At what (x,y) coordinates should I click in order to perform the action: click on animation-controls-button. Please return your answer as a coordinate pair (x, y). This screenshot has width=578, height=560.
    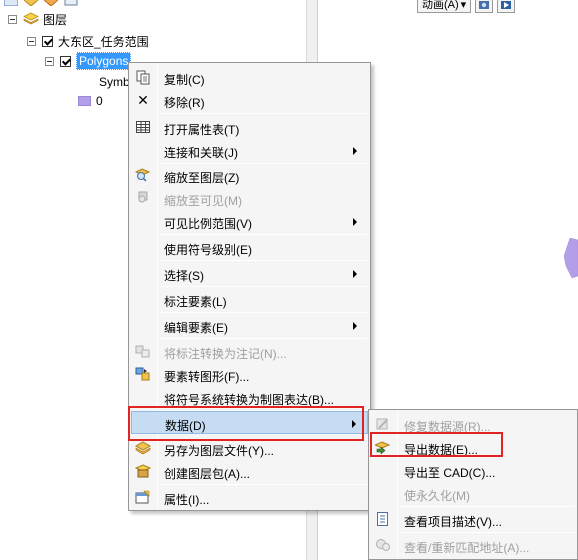
    Looking at the image, I should click on (506, 6).